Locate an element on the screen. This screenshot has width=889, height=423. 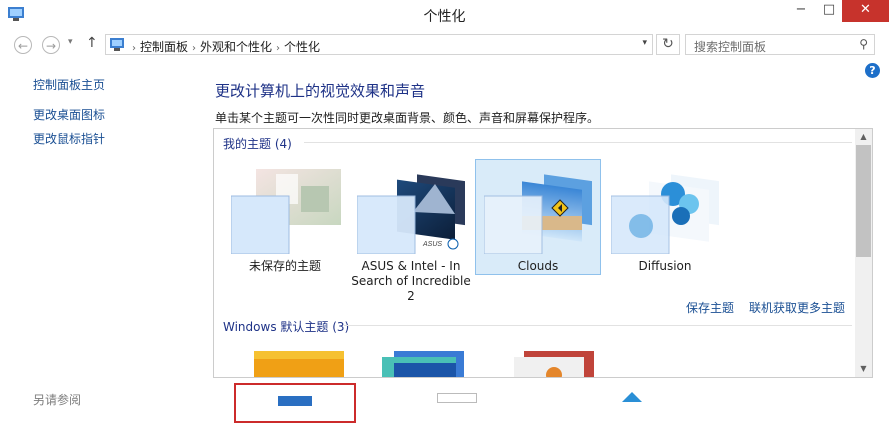
sidebar: 控制面板主页 更改桌面图标 更改鼠标指针 is located at coordinates (69, 115).